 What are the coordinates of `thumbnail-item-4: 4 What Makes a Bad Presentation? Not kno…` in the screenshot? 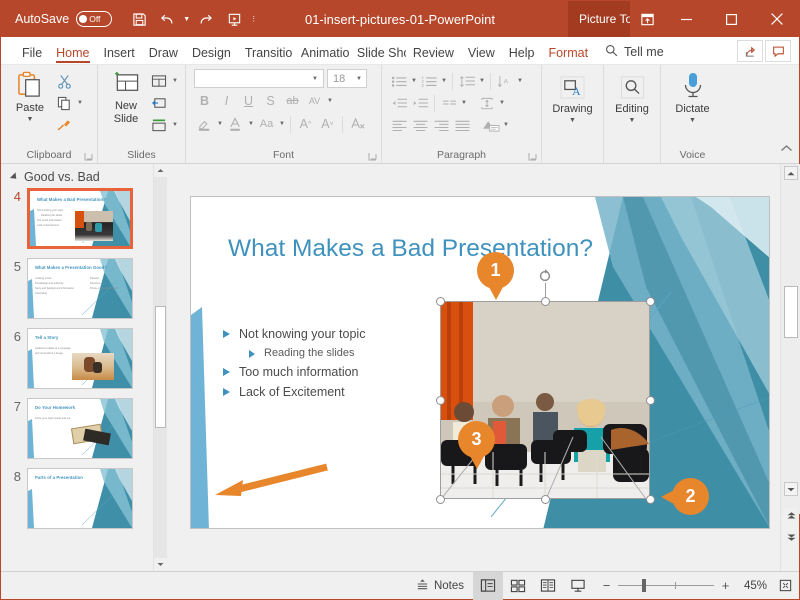 It's located at (77, 218).